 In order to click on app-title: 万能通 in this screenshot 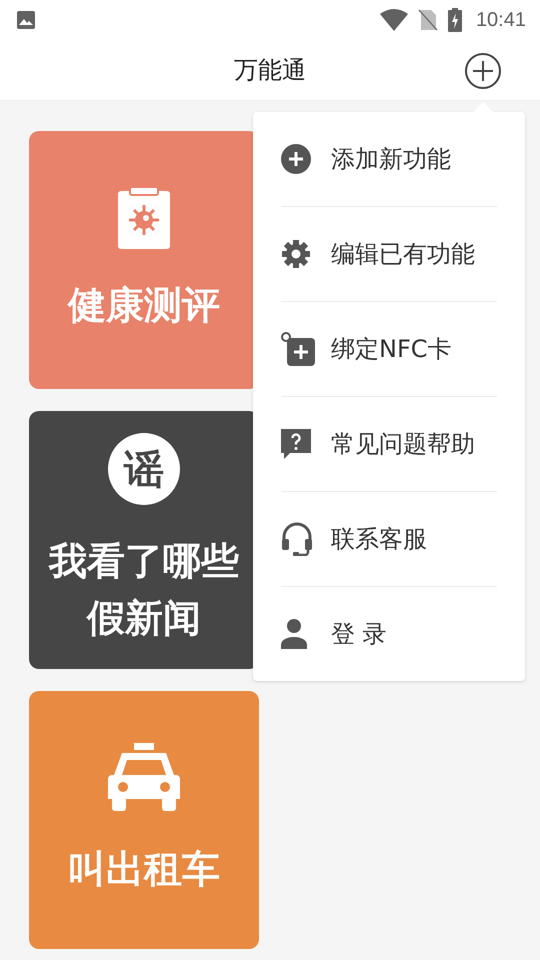, I will do `click(270, 70)`.